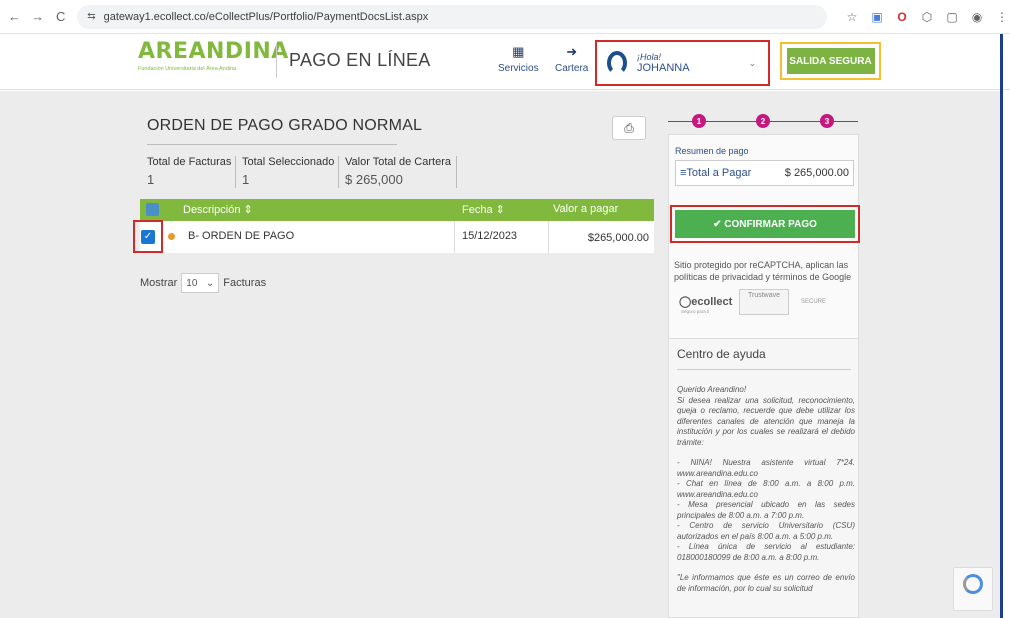 The width and height of the screenshot is (1010, 618). Describe the element at coordinates (360, 60) in the screenshot. I see `page-heading: PAGO EN LÍNEA` at that location.